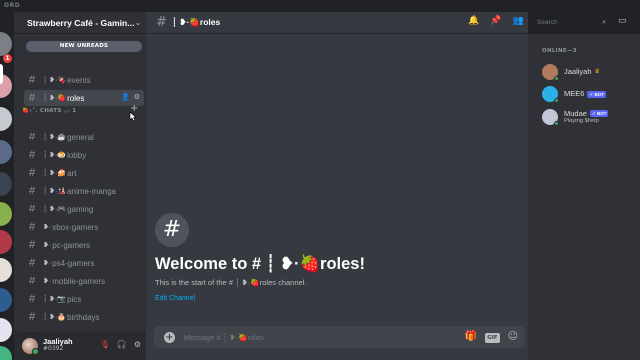  I want to click on channel-label: general, so click(80, 137).